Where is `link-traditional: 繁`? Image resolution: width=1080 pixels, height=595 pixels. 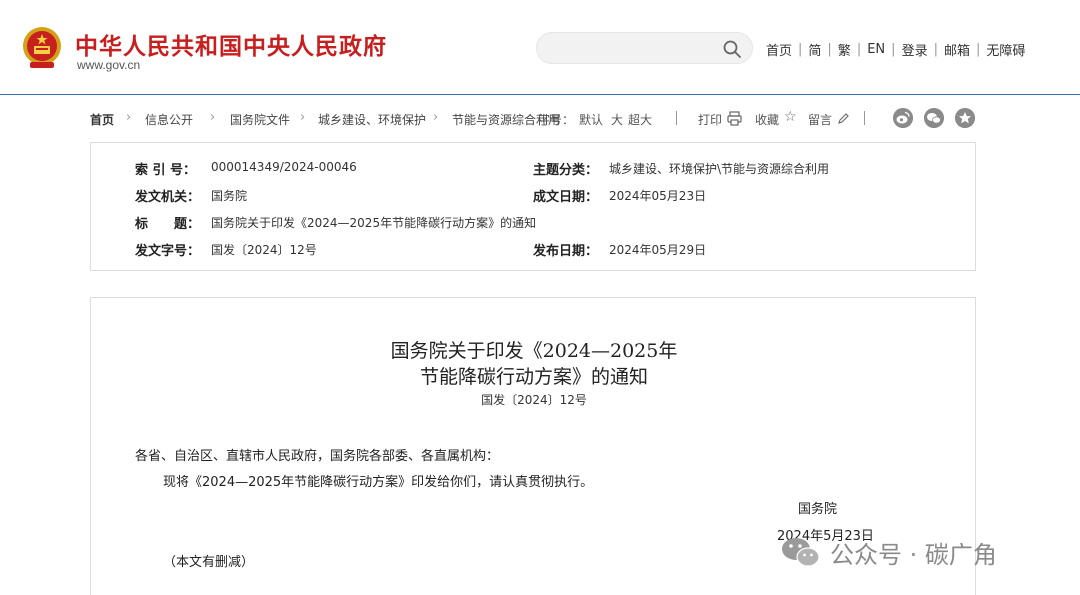 link-traditional: 繁 is located at coordinates (844, 49).